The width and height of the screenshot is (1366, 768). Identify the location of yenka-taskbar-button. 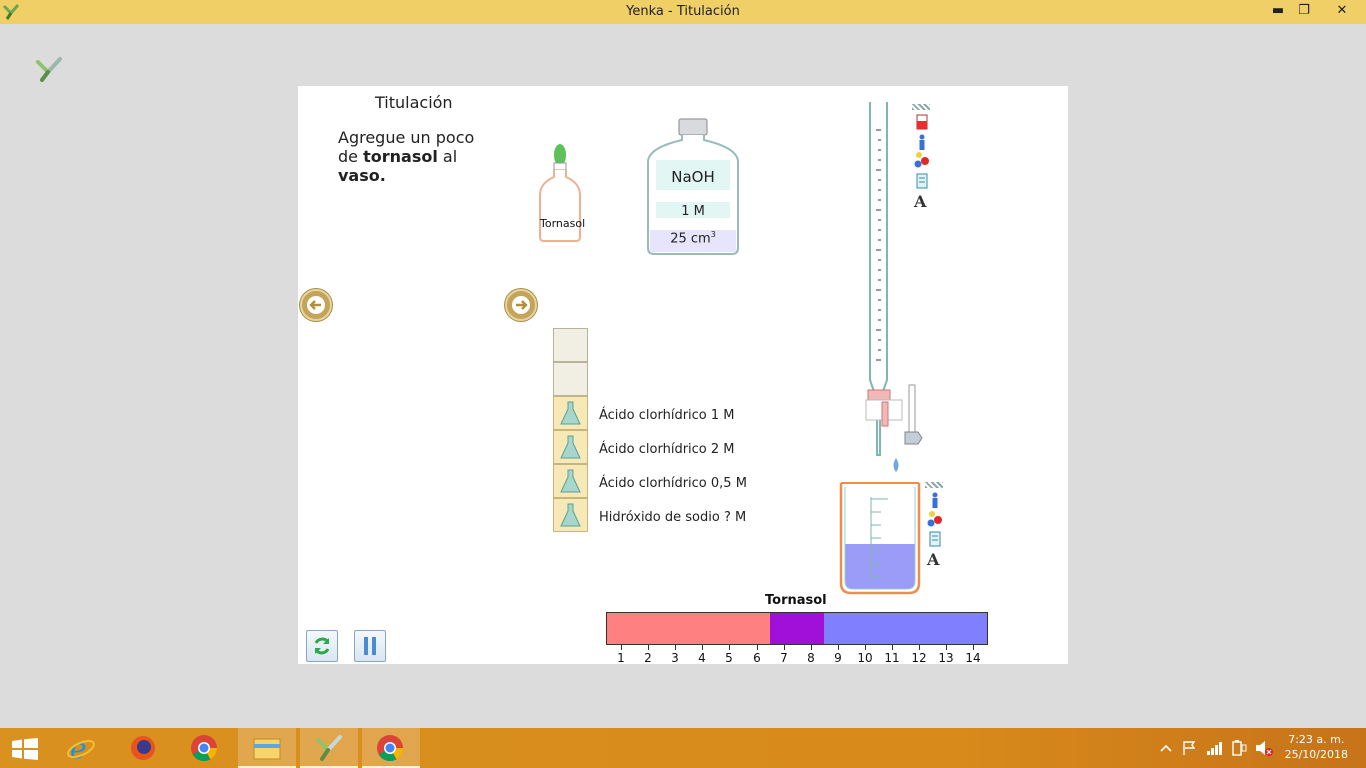
(329, 748).